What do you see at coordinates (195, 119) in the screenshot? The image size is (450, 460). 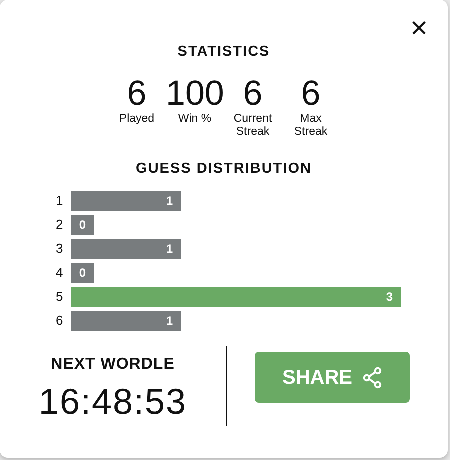 I see `stat-label: Win %` at bounding box center [195, 119].